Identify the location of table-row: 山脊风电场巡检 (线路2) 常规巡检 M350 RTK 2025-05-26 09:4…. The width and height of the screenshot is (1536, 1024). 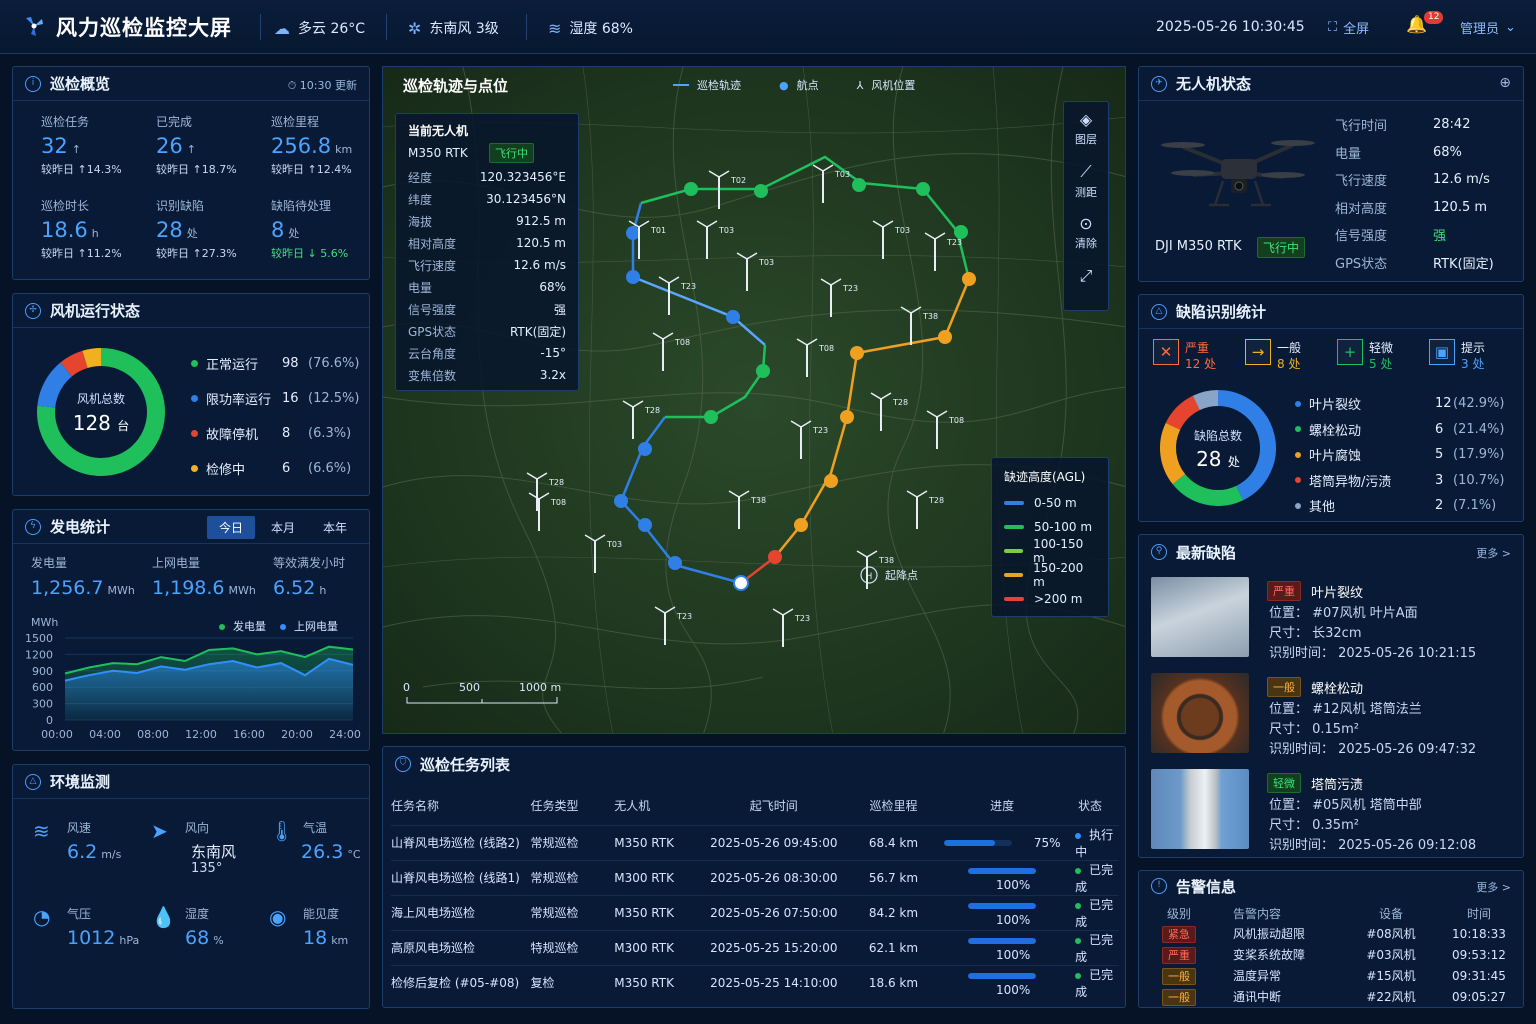
(755, 842).